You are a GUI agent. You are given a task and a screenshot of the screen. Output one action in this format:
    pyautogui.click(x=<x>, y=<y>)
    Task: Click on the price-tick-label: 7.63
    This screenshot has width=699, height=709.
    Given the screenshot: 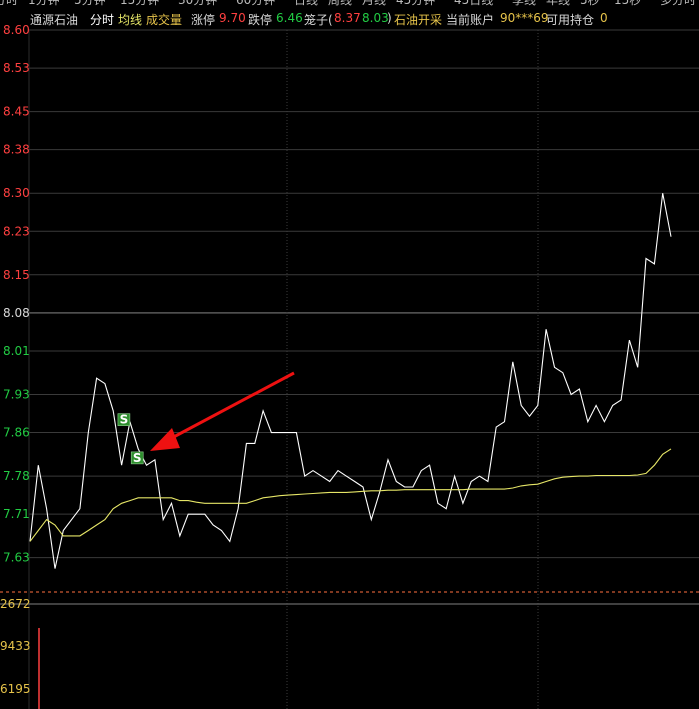 What is the action you would take?
    pyautogui.click(x=16, y=558)
    